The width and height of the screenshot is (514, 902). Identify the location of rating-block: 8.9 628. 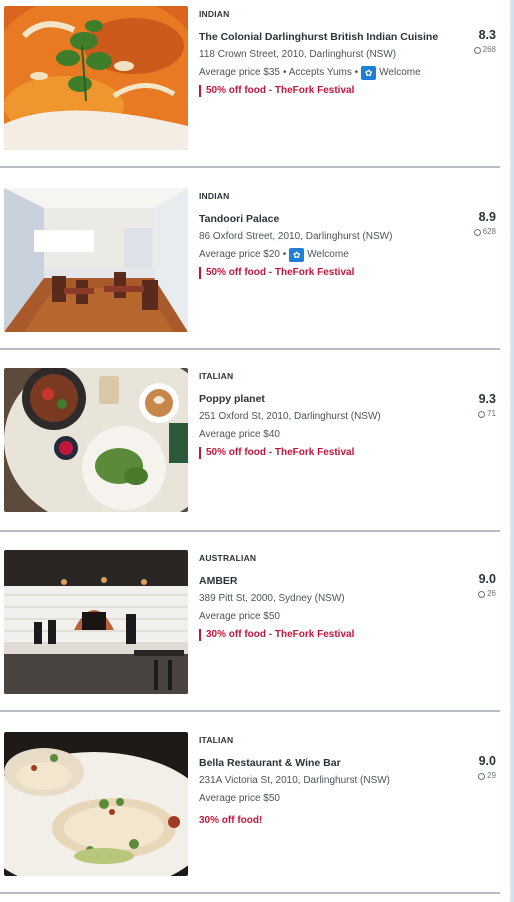
(468, 223).